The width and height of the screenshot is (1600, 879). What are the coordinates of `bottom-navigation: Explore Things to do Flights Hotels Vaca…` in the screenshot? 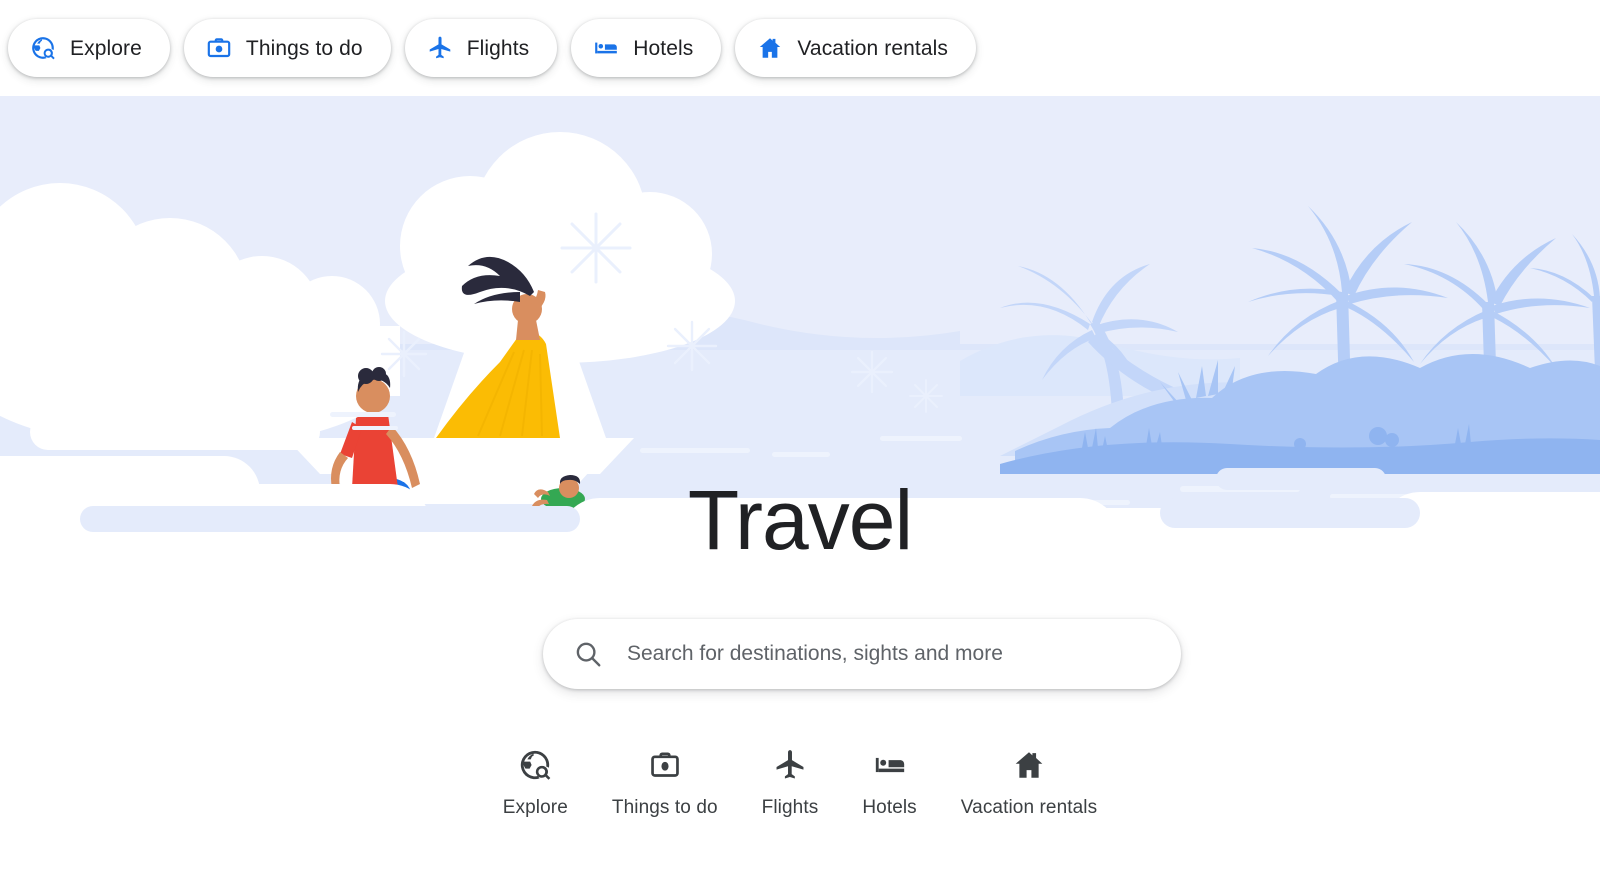 It's located at (800, 782).